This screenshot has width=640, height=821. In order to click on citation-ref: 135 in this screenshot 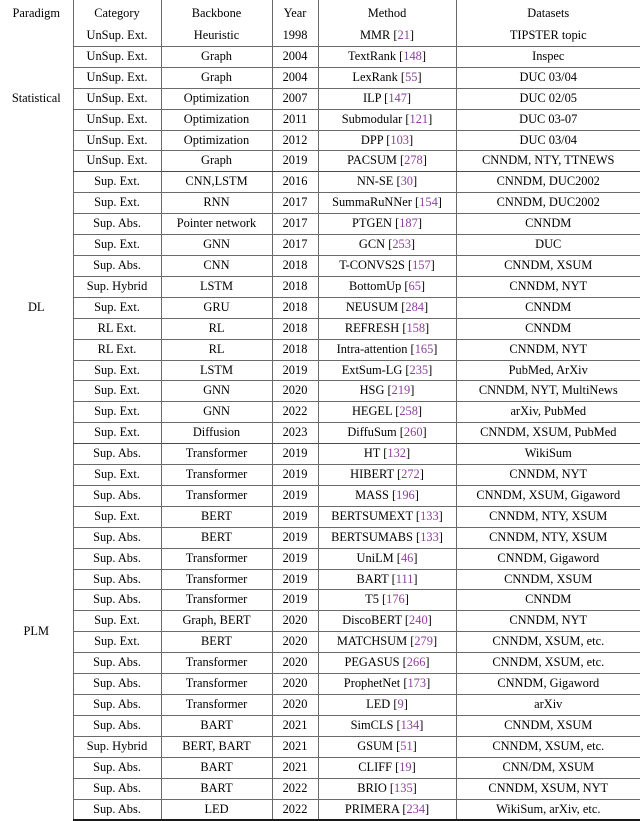, I will do `click(403, 788)`.